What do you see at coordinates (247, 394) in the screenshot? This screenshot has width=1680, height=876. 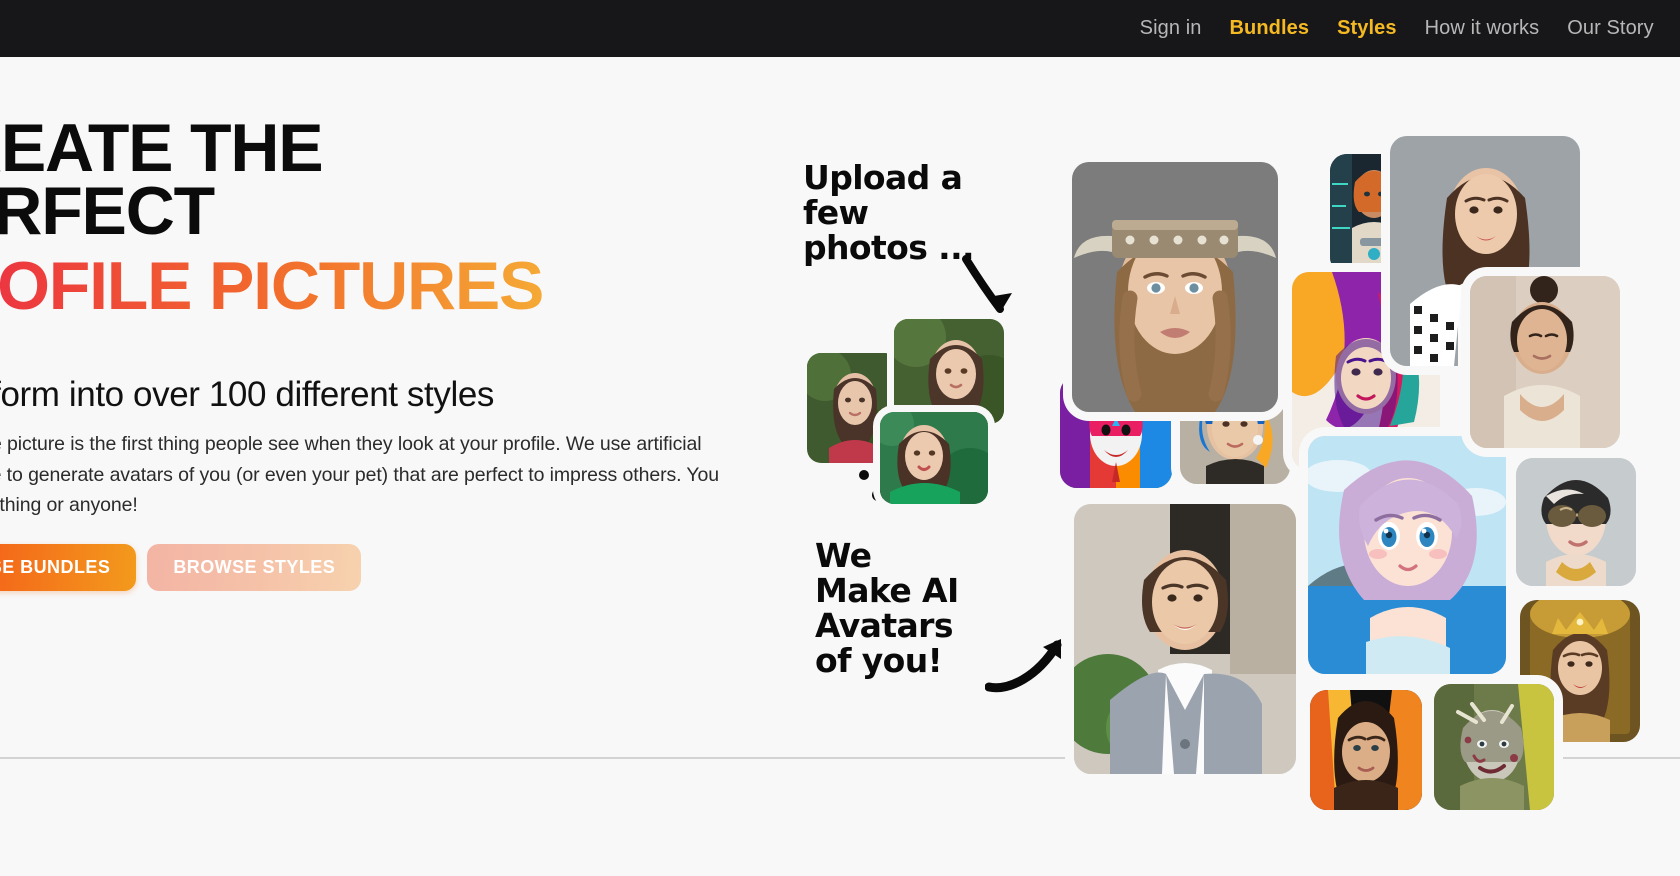 I see `hero-subheadline: Transform into over 100 different styles` at bounding box center [247, 394].